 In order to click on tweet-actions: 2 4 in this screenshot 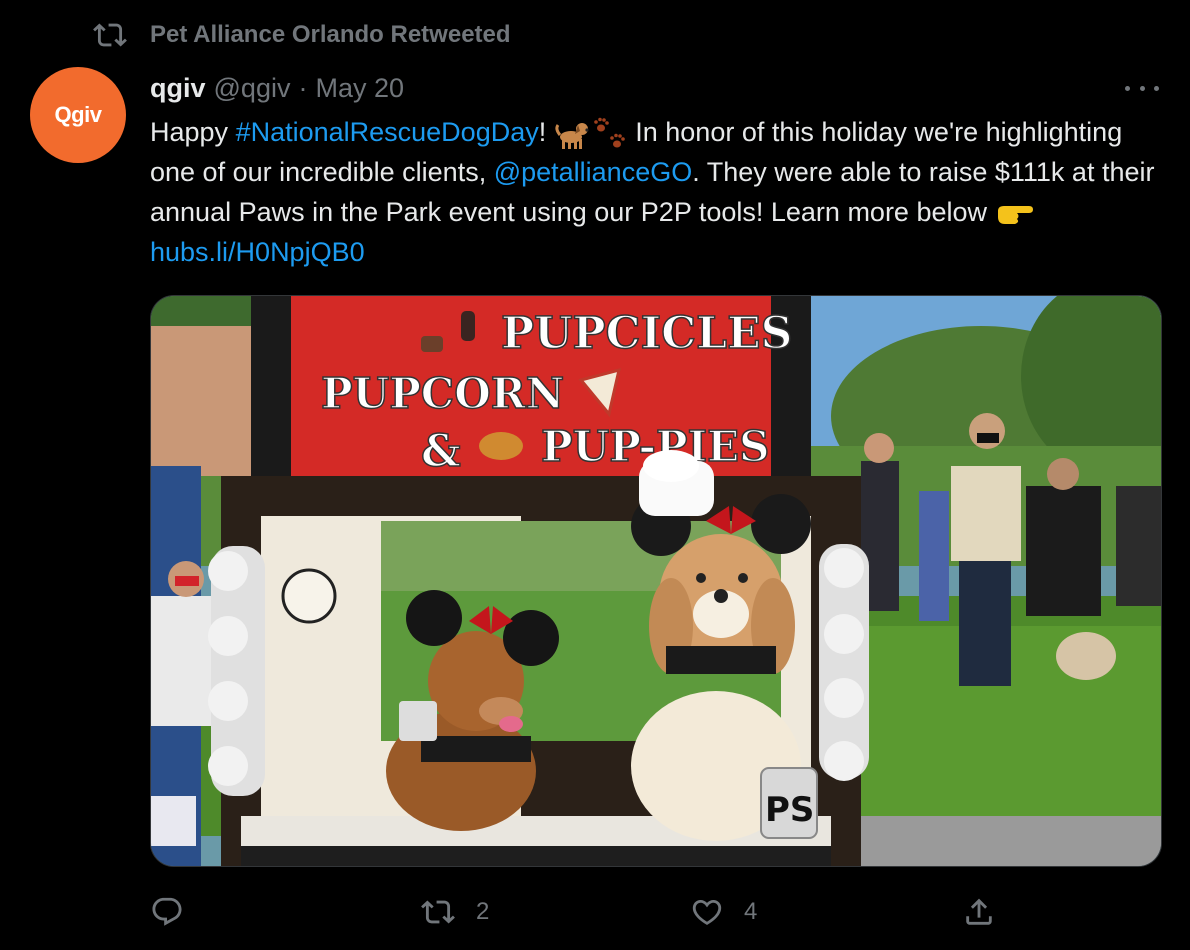, I will do `click(575, 912)`.